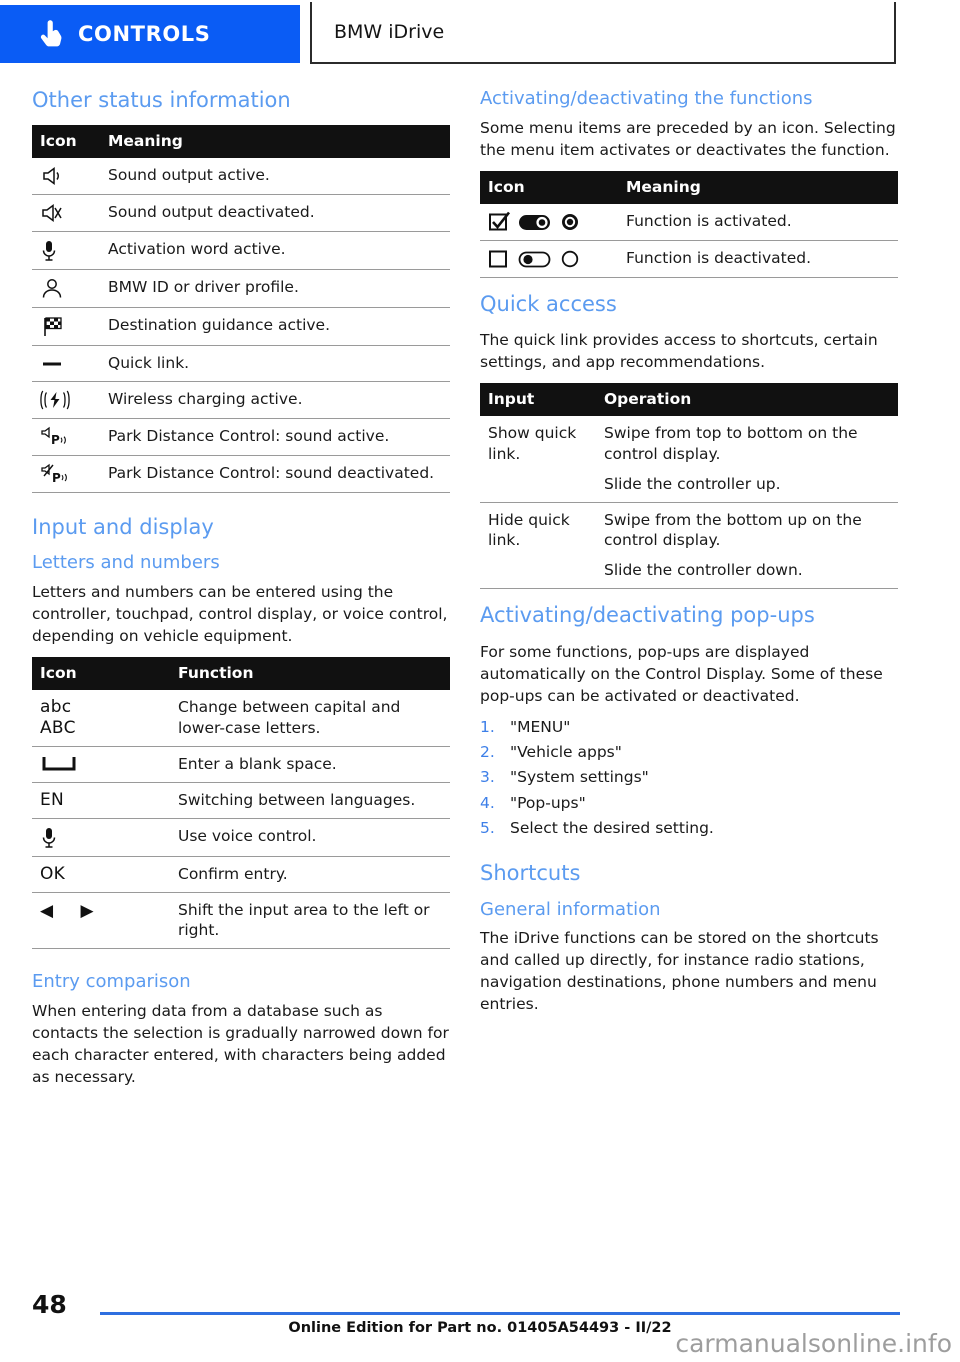  Describe the element at coordinates (241, 251) in the screenshot. I see `table-row: Activation word active.` at that location.